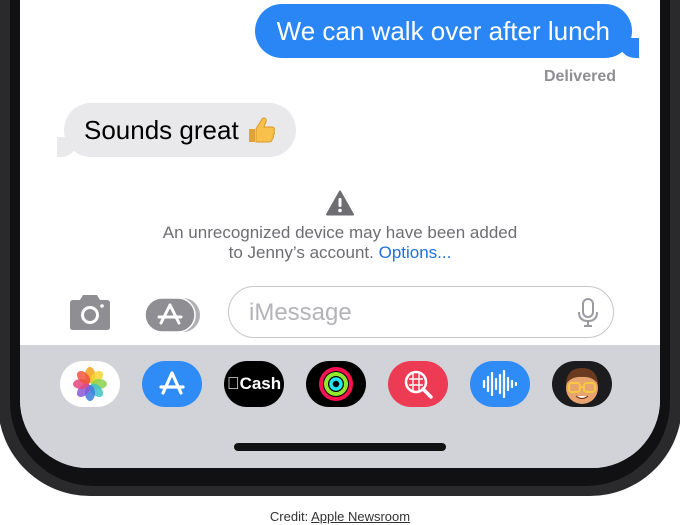  Describe the element at coordinates (261, 130) in the screenshot. I see `thumbs-up-icon` at that location.